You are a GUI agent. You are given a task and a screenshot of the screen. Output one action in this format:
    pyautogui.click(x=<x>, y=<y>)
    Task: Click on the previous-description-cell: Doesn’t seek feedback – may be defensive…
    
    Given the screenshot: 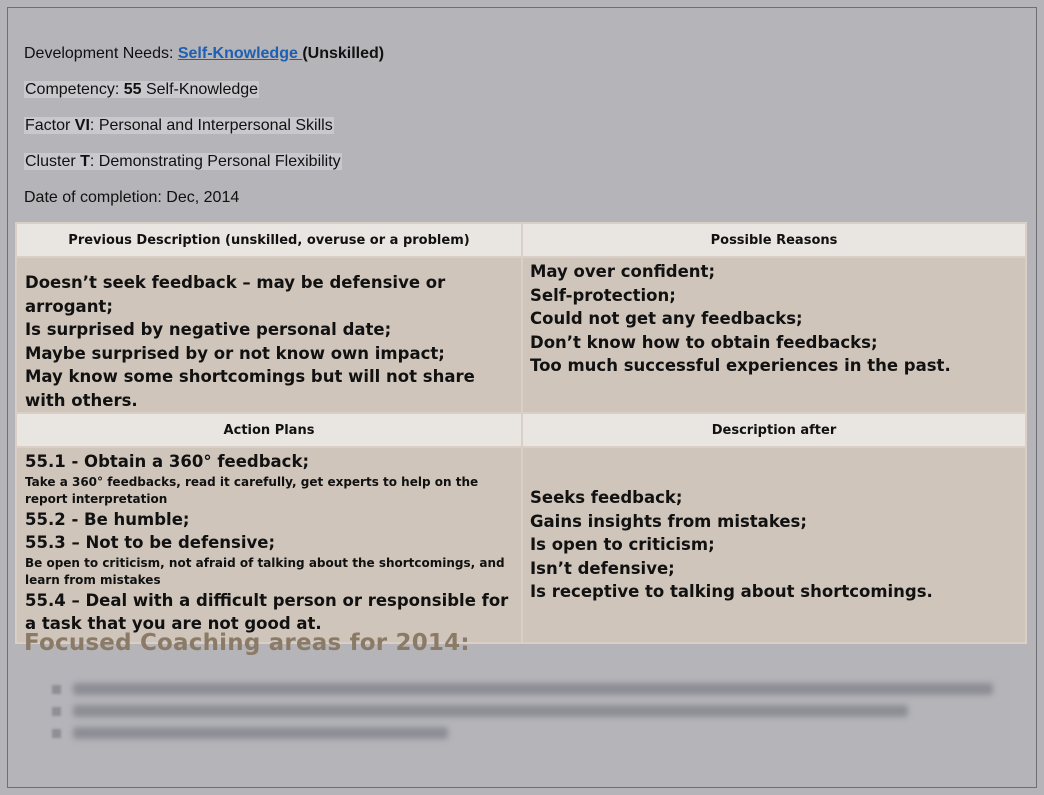 What is the action you would take?
    pyautogui.click(x=269, y=335)
    